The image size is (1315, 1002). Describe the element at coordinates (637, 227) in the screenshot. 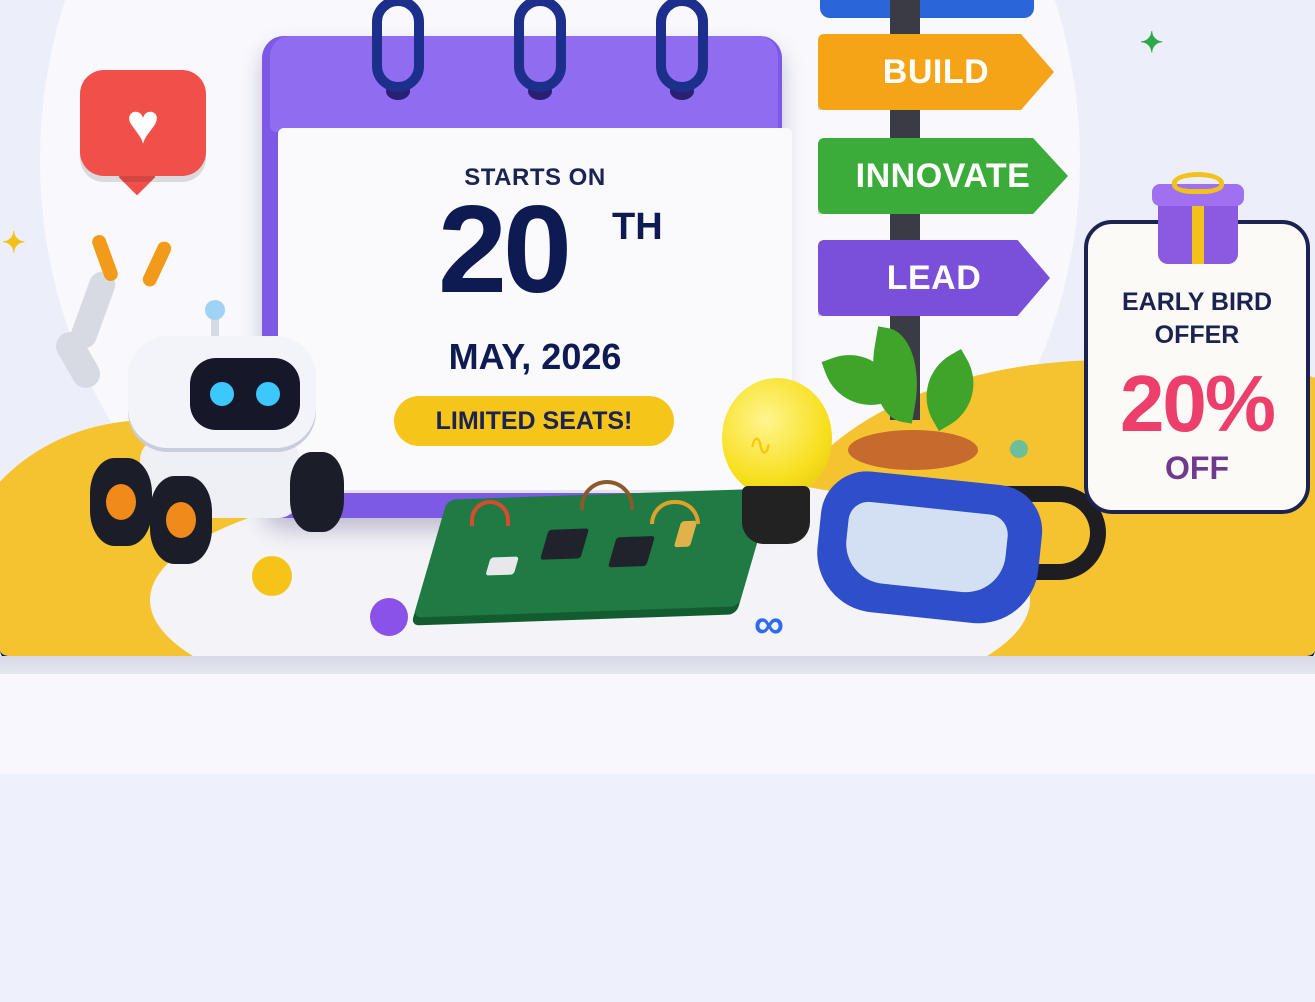

I see `start-day-suffix: TH` at that location.